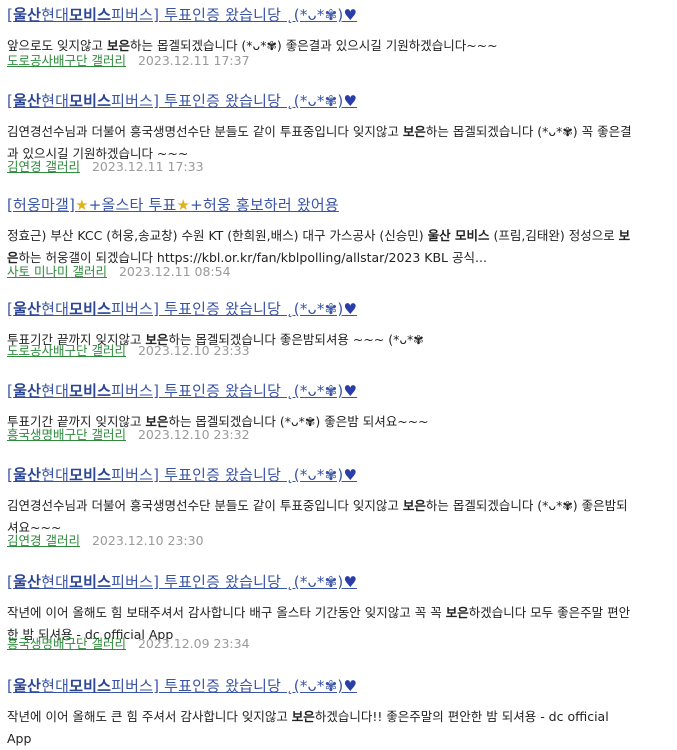 This screenshot has width=677, height=750. I want to click on result-title-link: [허웅마갤]★+올스타 투표★+허웅 홍보하러 왔어용, so click(173, 205).